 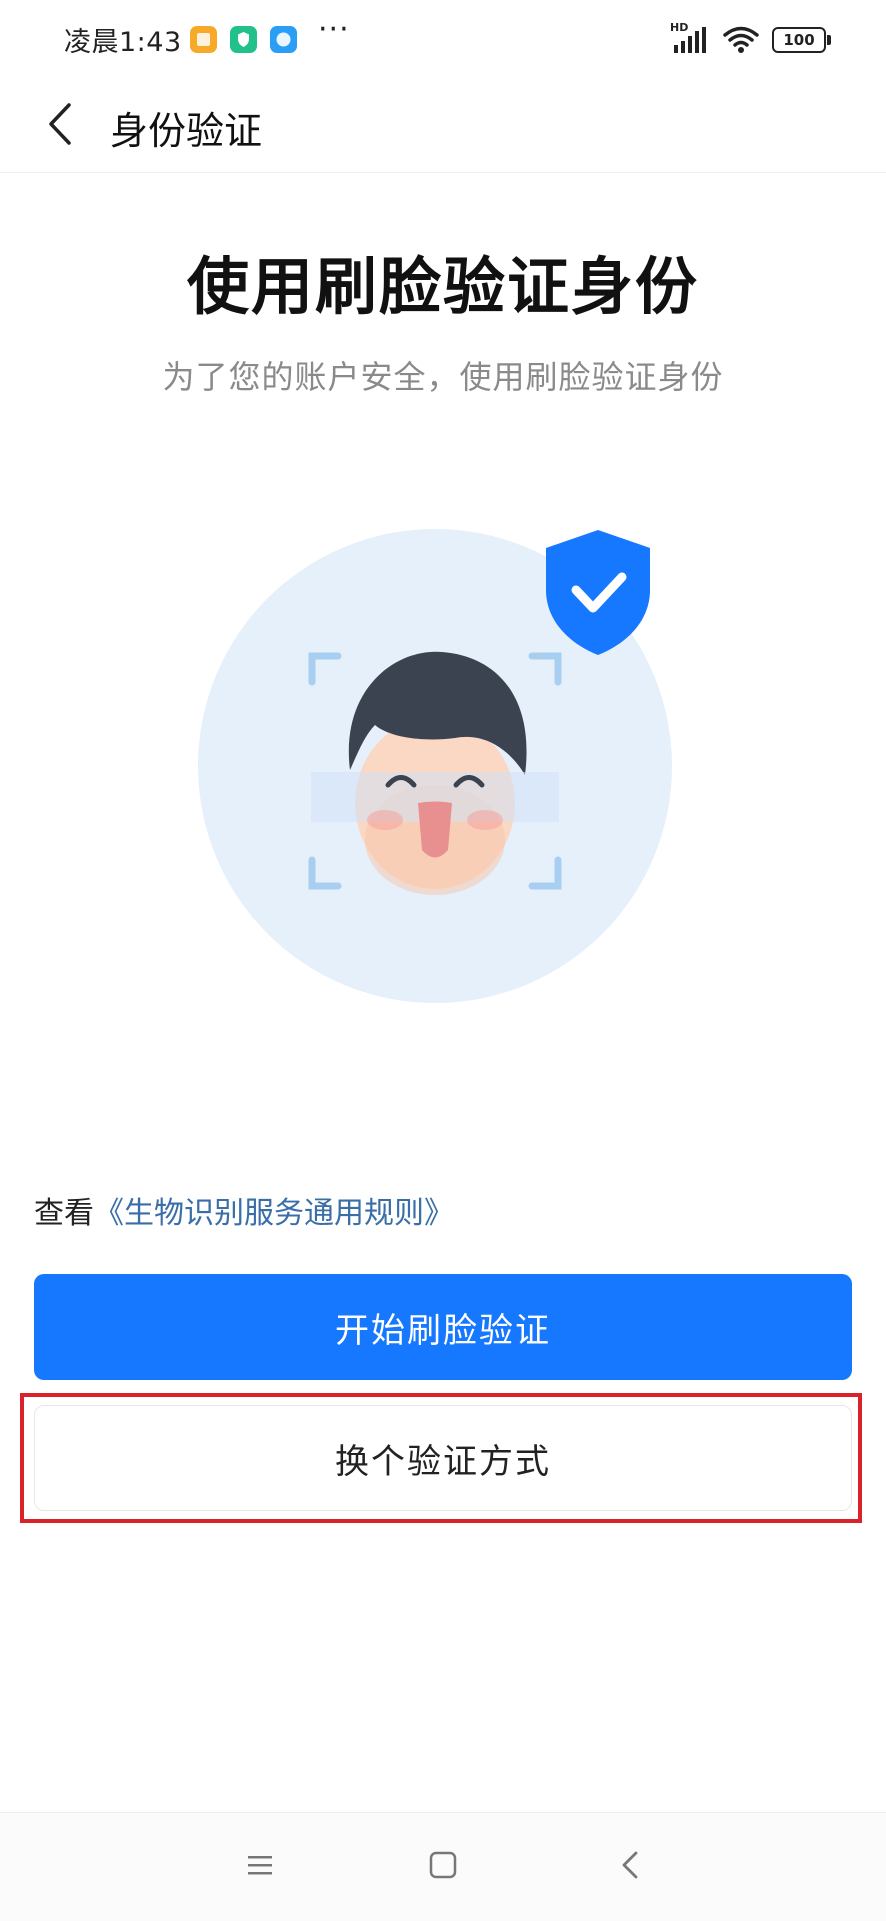 I want to click on agreement-prefix: 查看, so click(x=64, y=1213).